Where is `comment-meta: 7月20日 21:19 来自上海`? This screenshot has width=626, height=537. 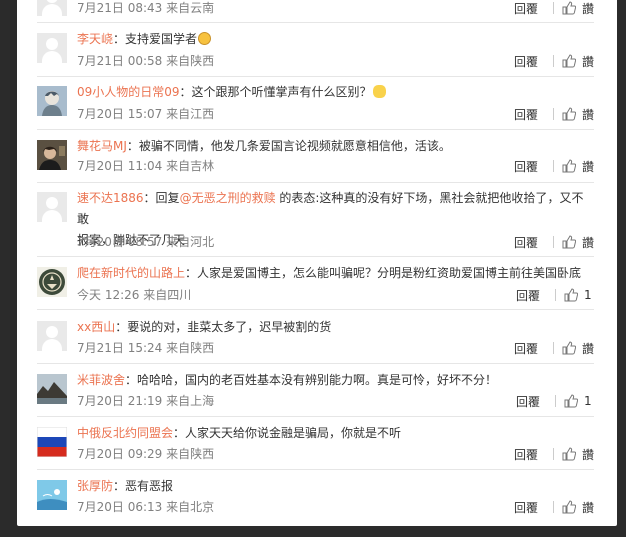 comment-meta: 7月20日 21:19 来自上海 is located at coordinates (146, 401).